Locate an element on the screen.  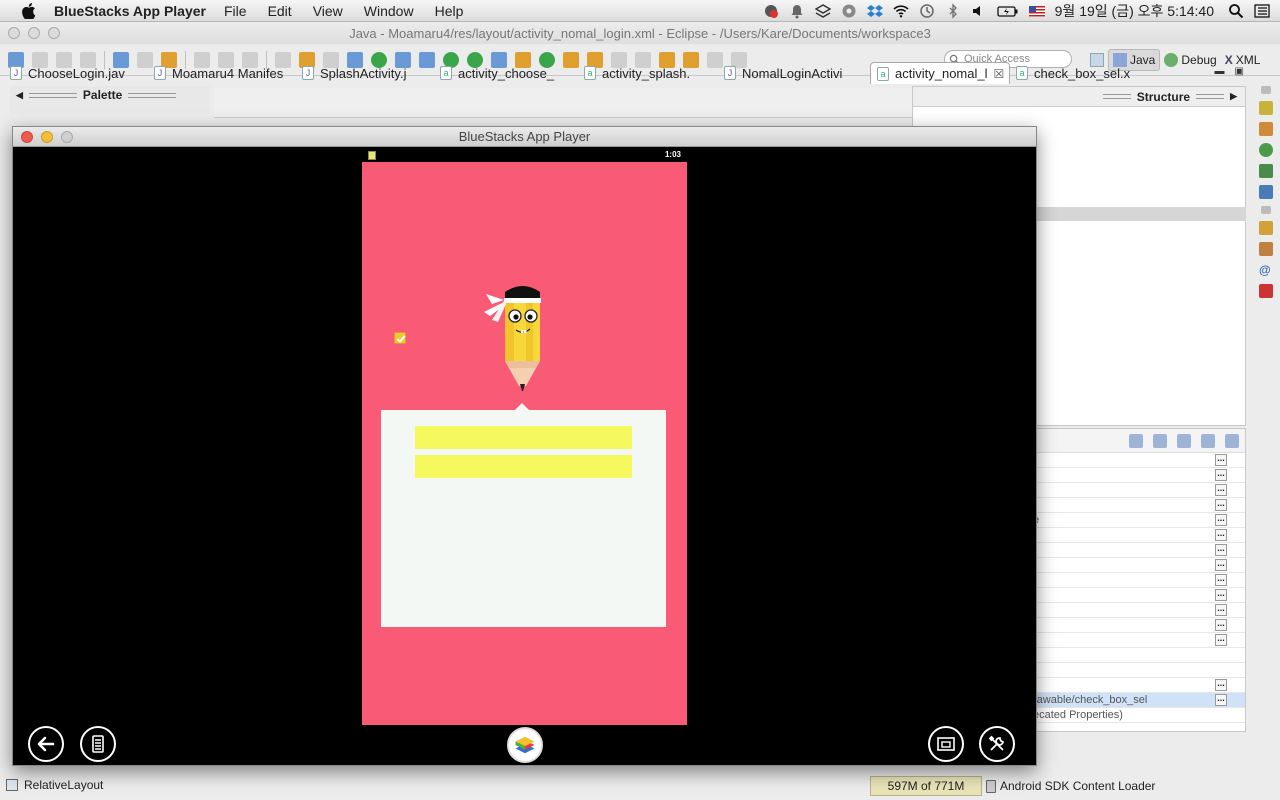
menu-button is located at coordinates (98, 744).